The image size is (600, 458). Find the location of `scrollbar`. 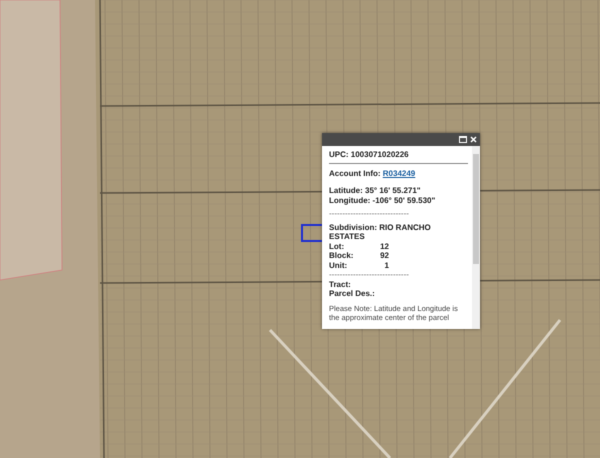

scrollbar is located at coordinates (476, 237).